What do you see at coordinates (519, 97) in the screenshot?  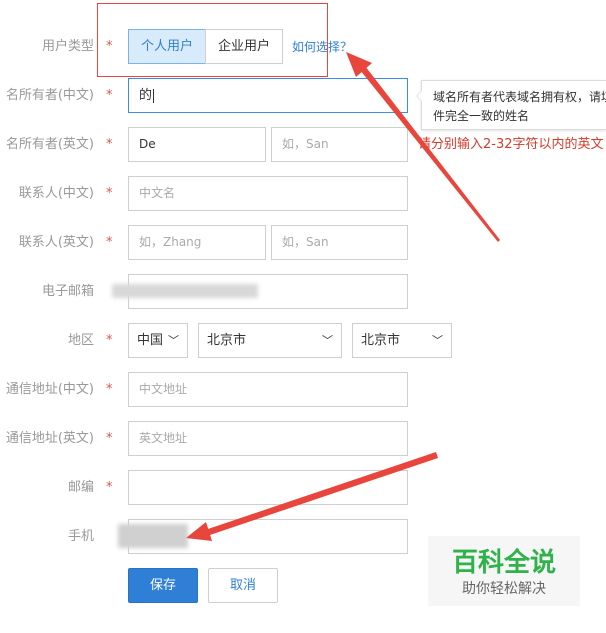 I see `tooltip-line-1: 域名所有者代表域名拥有权，请填` at bounding box center [519, 97].